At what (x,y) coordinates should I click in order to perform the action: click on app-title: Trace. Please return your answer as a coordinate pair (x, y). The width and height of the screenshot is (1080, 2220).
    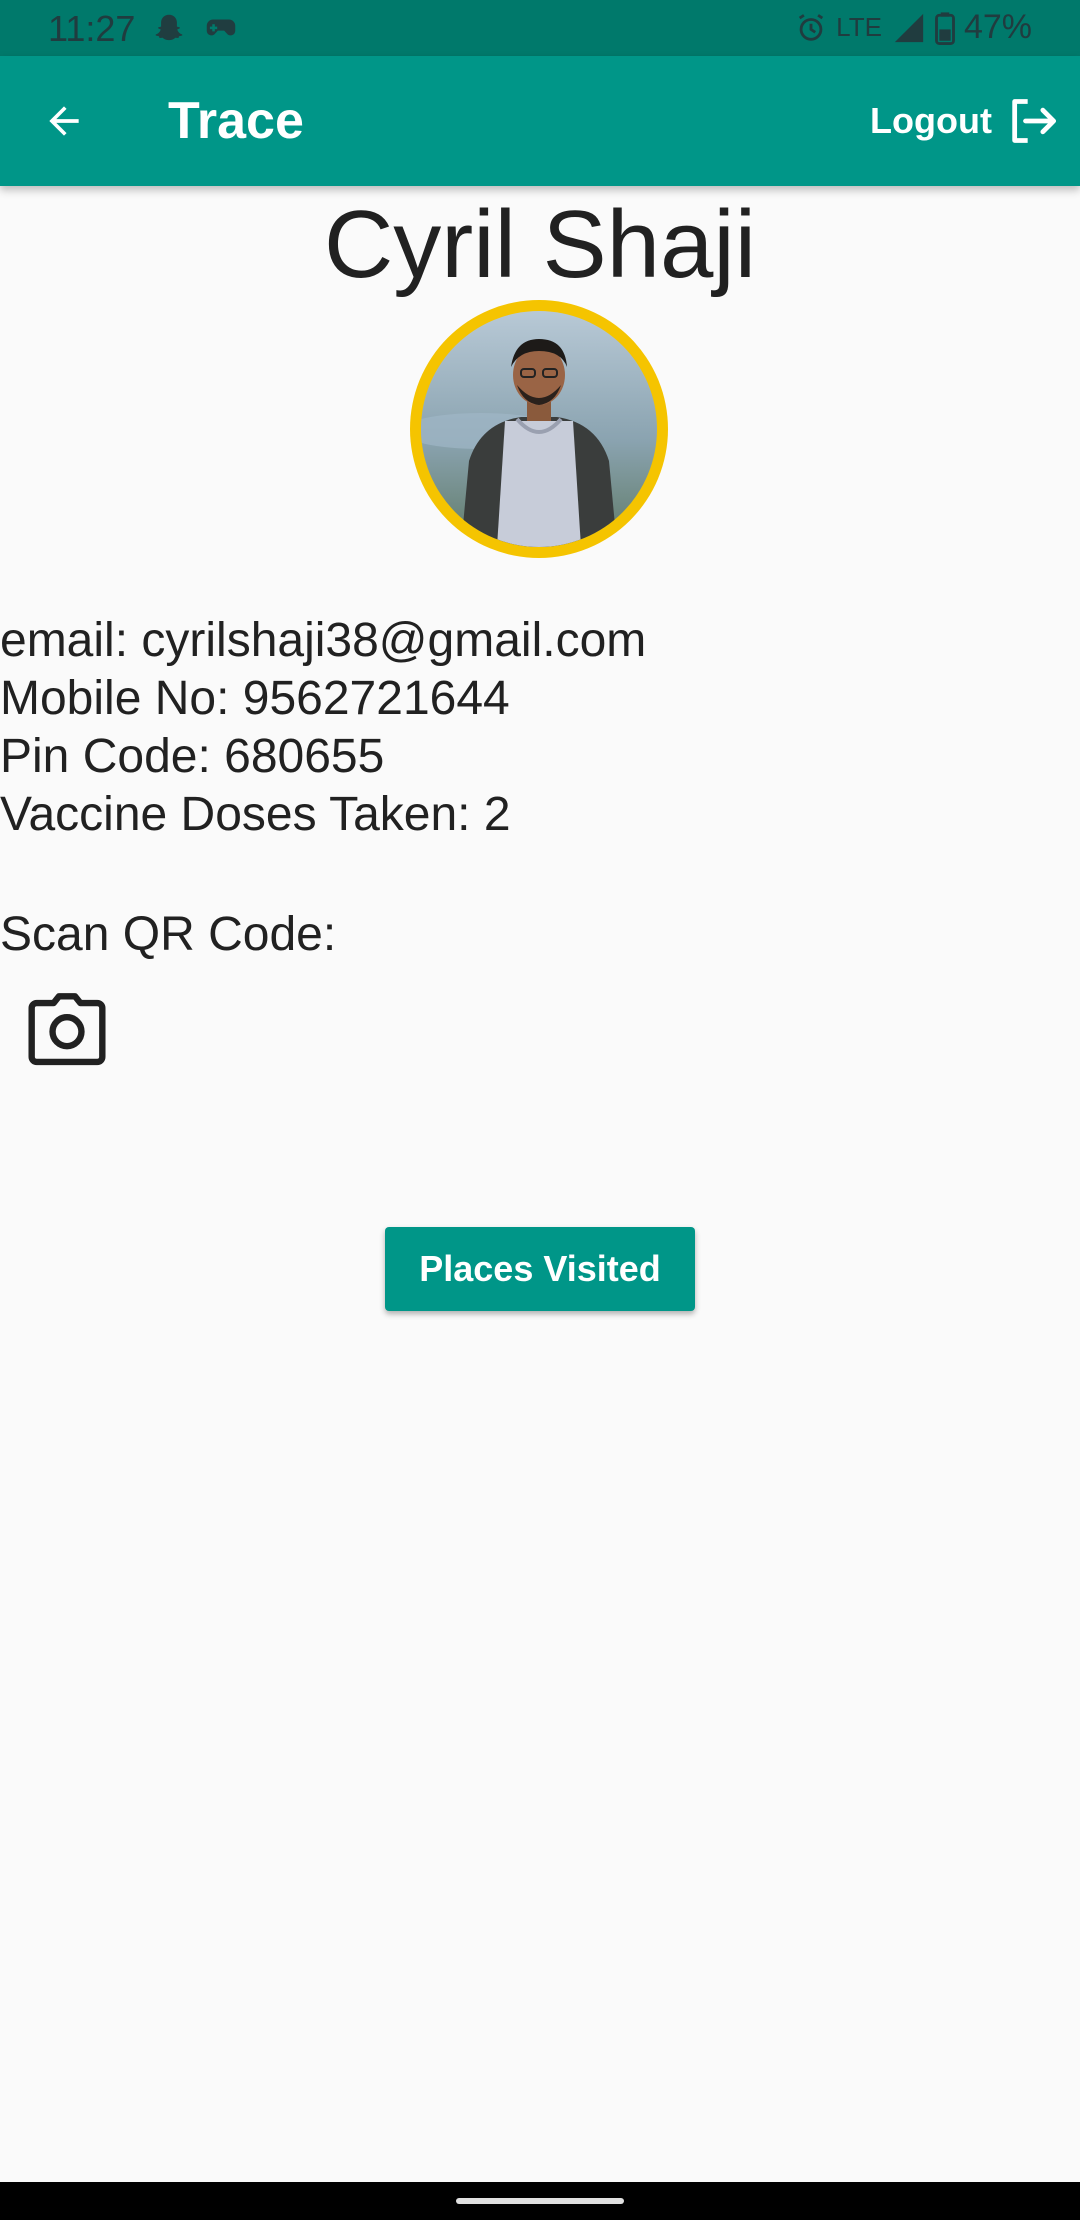
    Looking at the image, I should click on (236, 121).